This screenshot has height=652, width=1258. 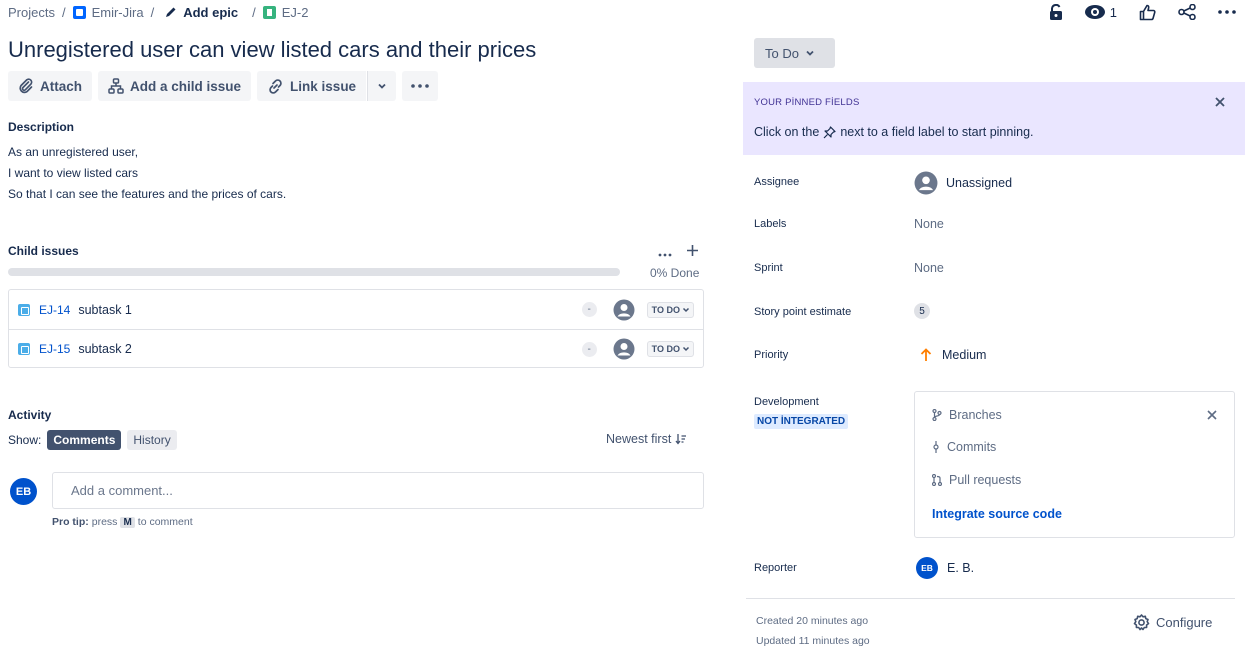 What do you see at coordinates (1184, 622) in the screenshot?
I see `configure-label: Configure` at bounding box center [1184, 622].